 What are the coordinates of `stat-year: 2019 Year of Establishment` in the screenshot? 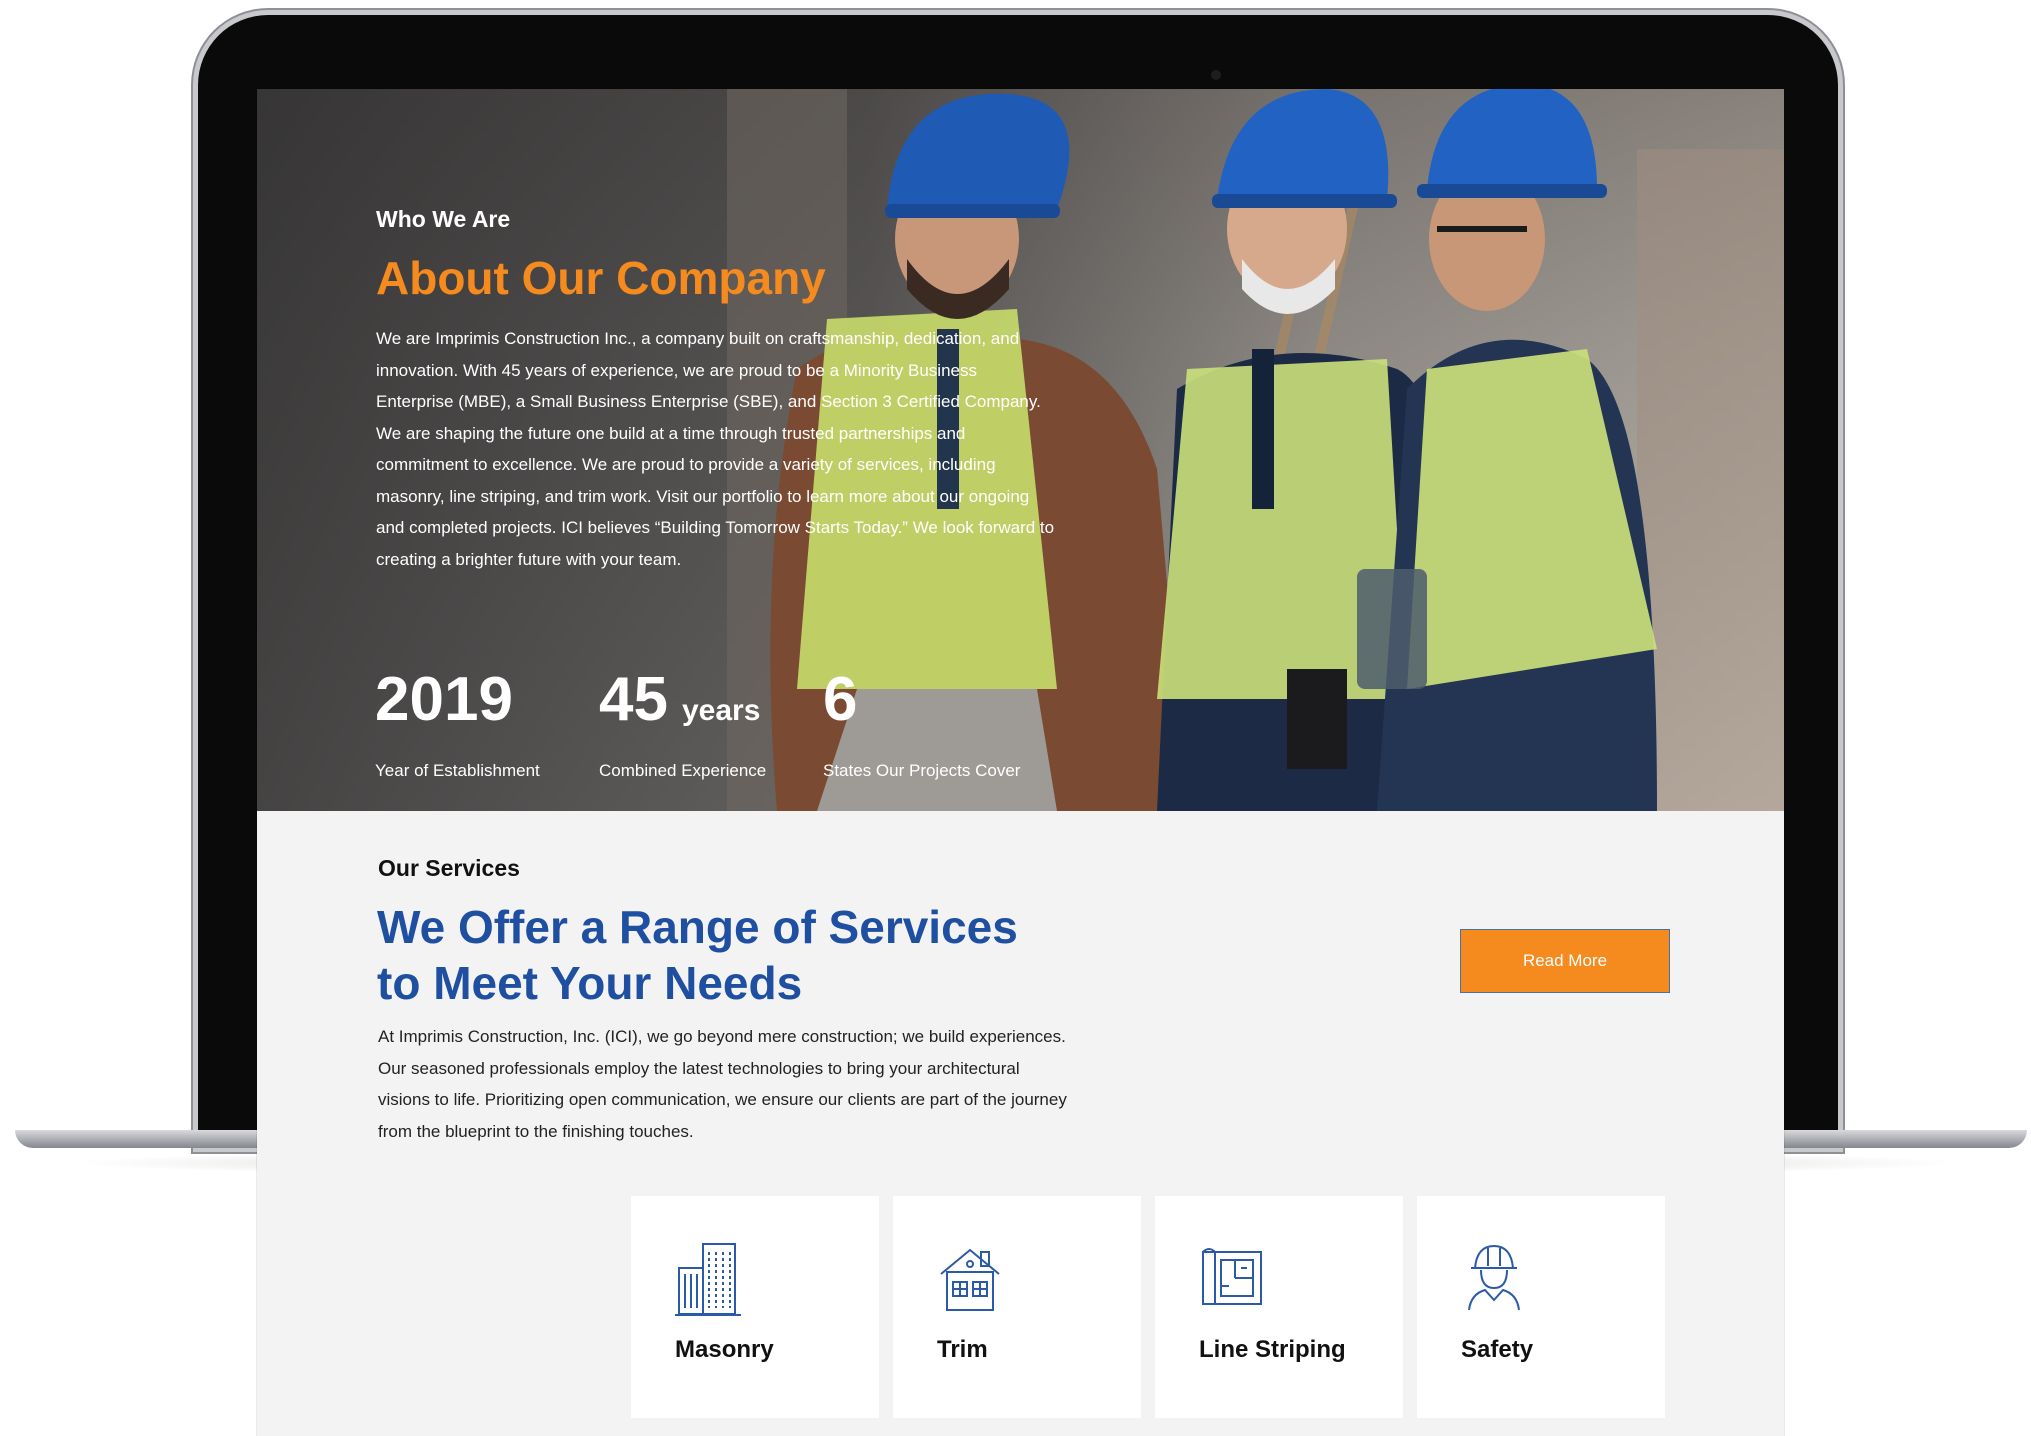 It's located at (457, 725).